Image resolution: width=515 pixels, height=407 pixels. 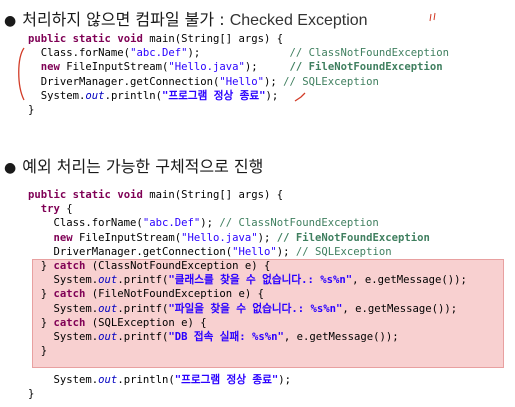 What do you see at coordinates (298, 20) in the screenshot?
I see `section1-heading-en: Checked Exception` at bounding box center [298, 20].